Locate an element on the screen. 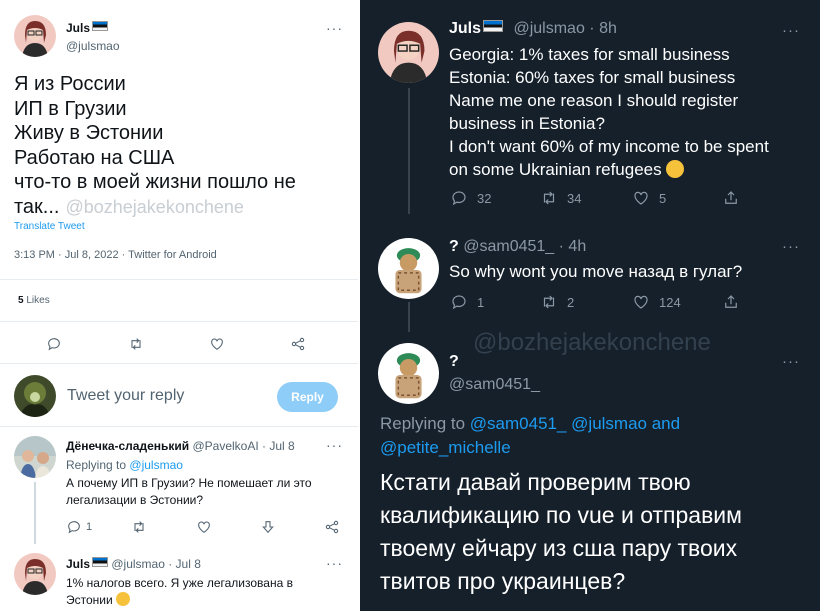 Image resolution: width=820 pixels, height=611 pixels. avatar-pavelko is located at coordinates (35, 457).